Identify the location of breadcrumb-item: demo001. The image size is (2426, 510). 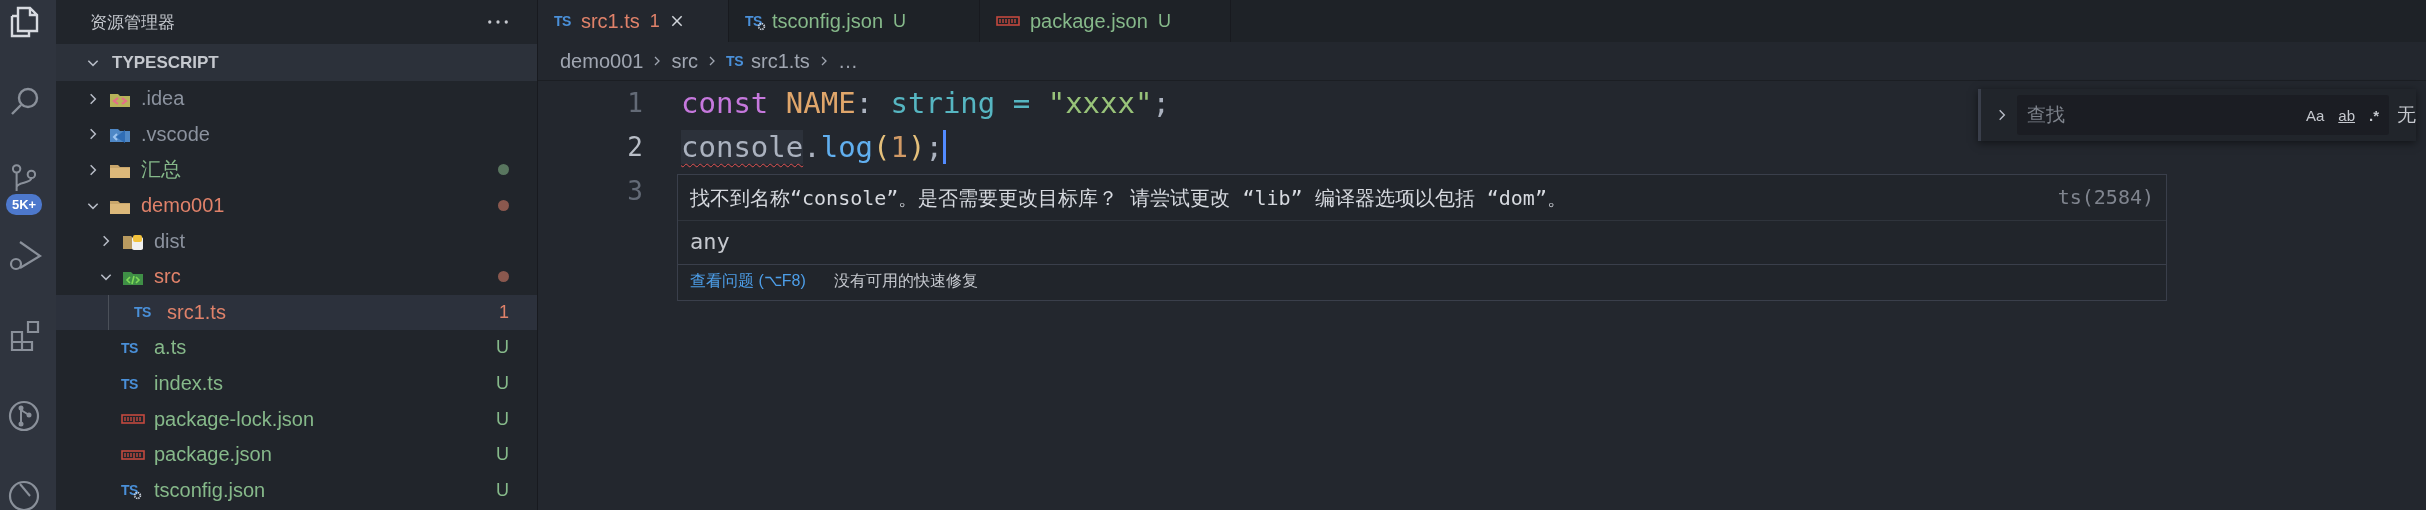
(602, 61).